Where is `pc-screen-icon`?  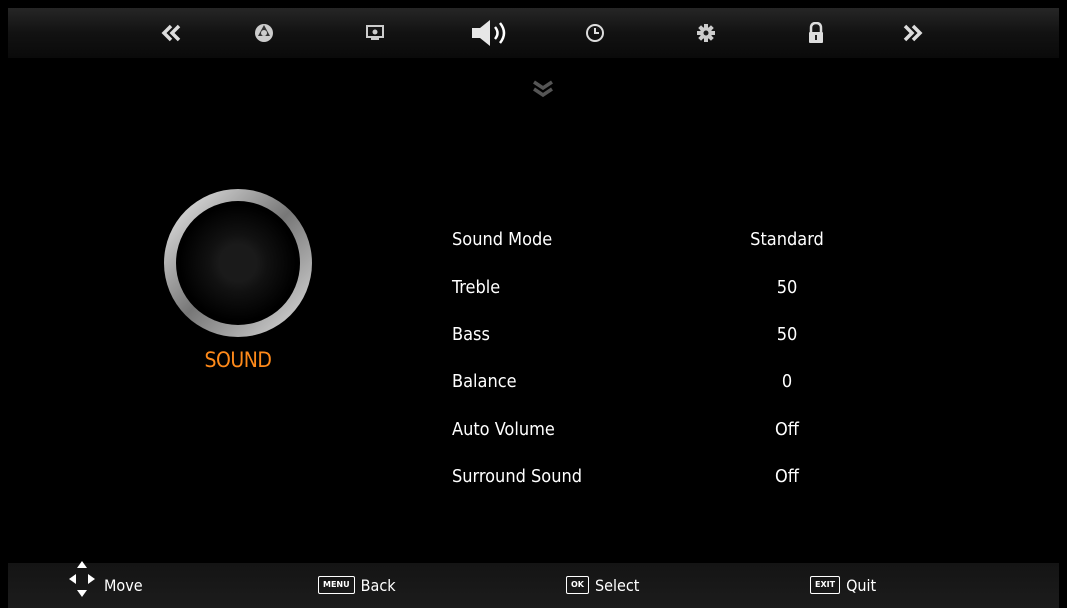 pc-screen-icon is located at coordinates (375, 33).